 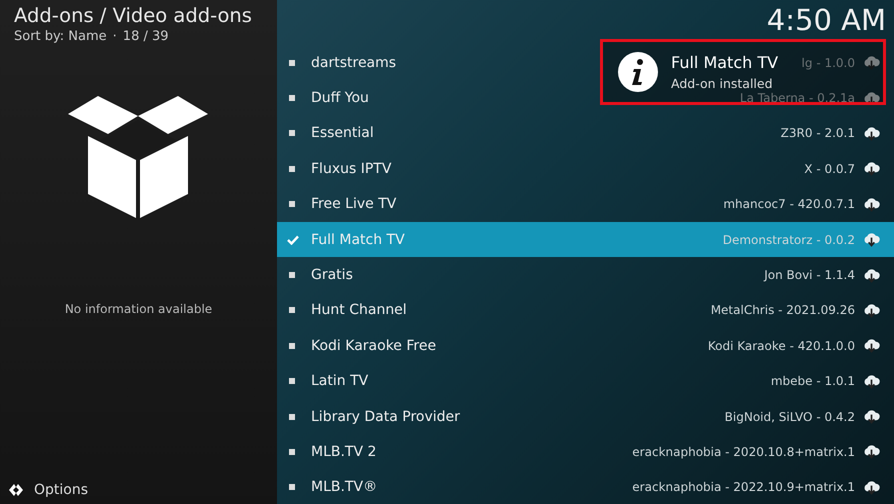 What do you see at coordinates (373, 346) in the screenshot?
I see `addon-name: Kodi Karaoke Free` at bounding box center [373, 346].